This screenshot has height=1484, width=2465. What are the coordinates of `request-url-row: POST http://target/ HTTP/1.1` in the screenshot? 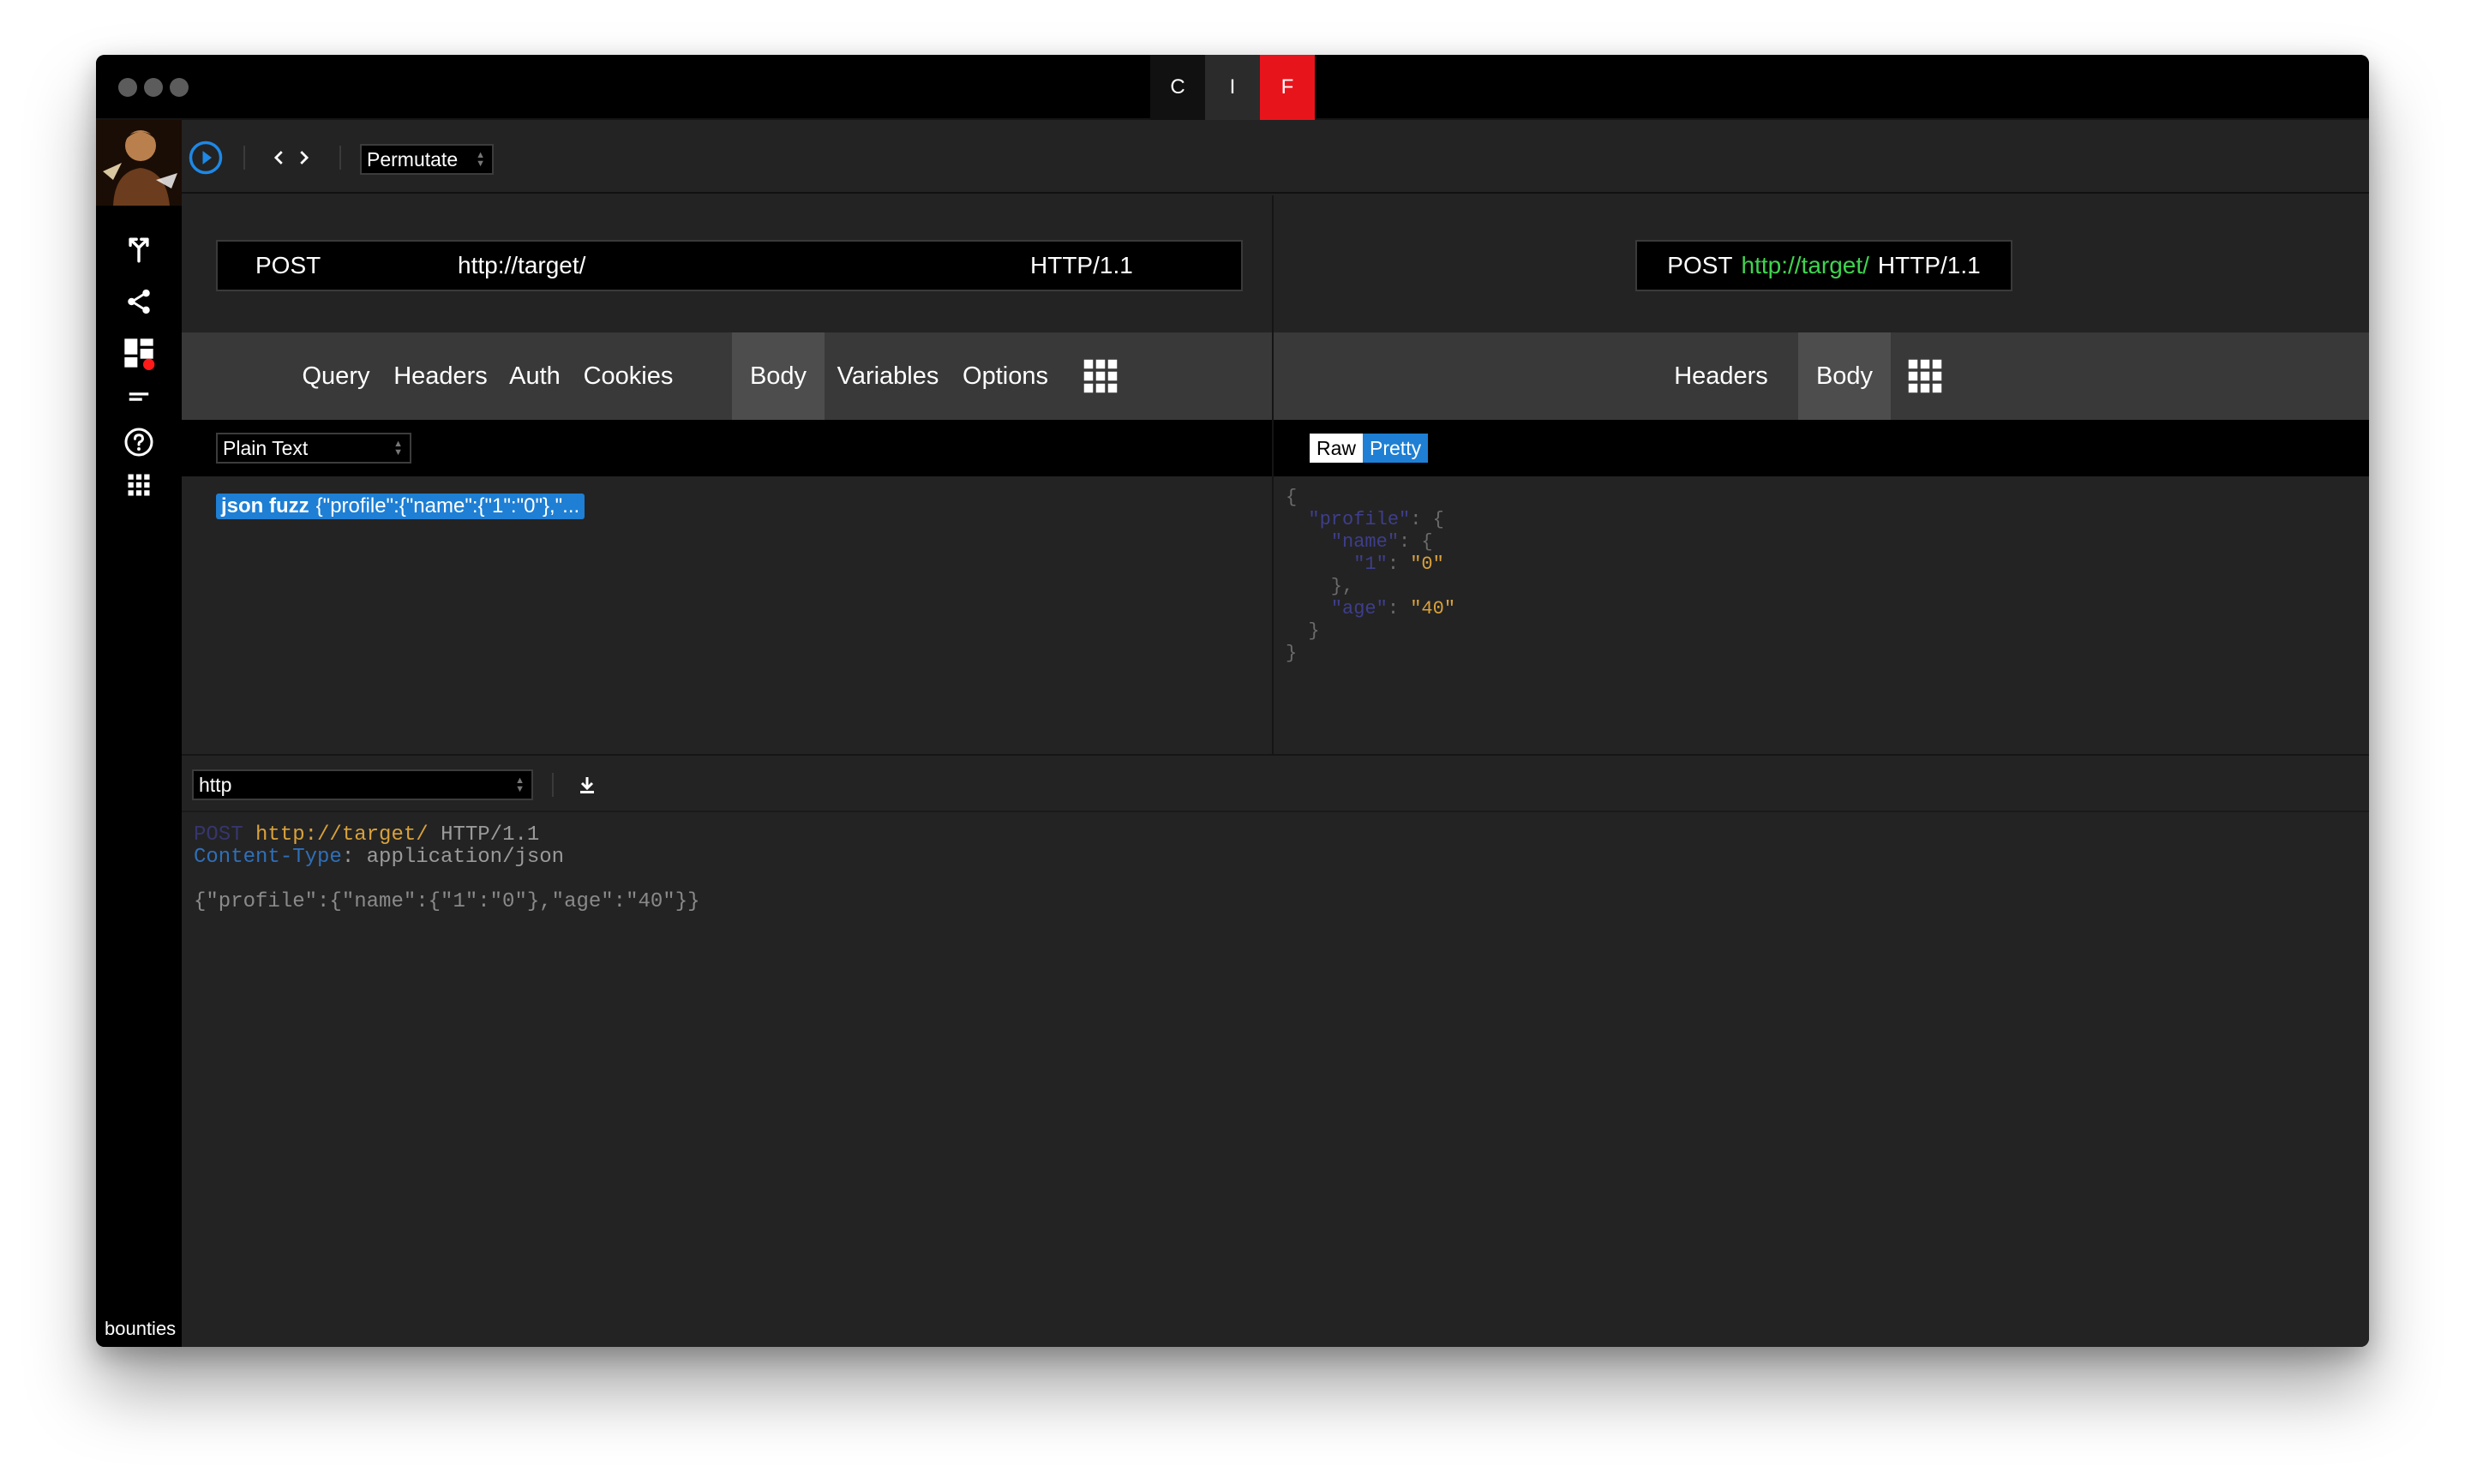 It's located at (727, 263).